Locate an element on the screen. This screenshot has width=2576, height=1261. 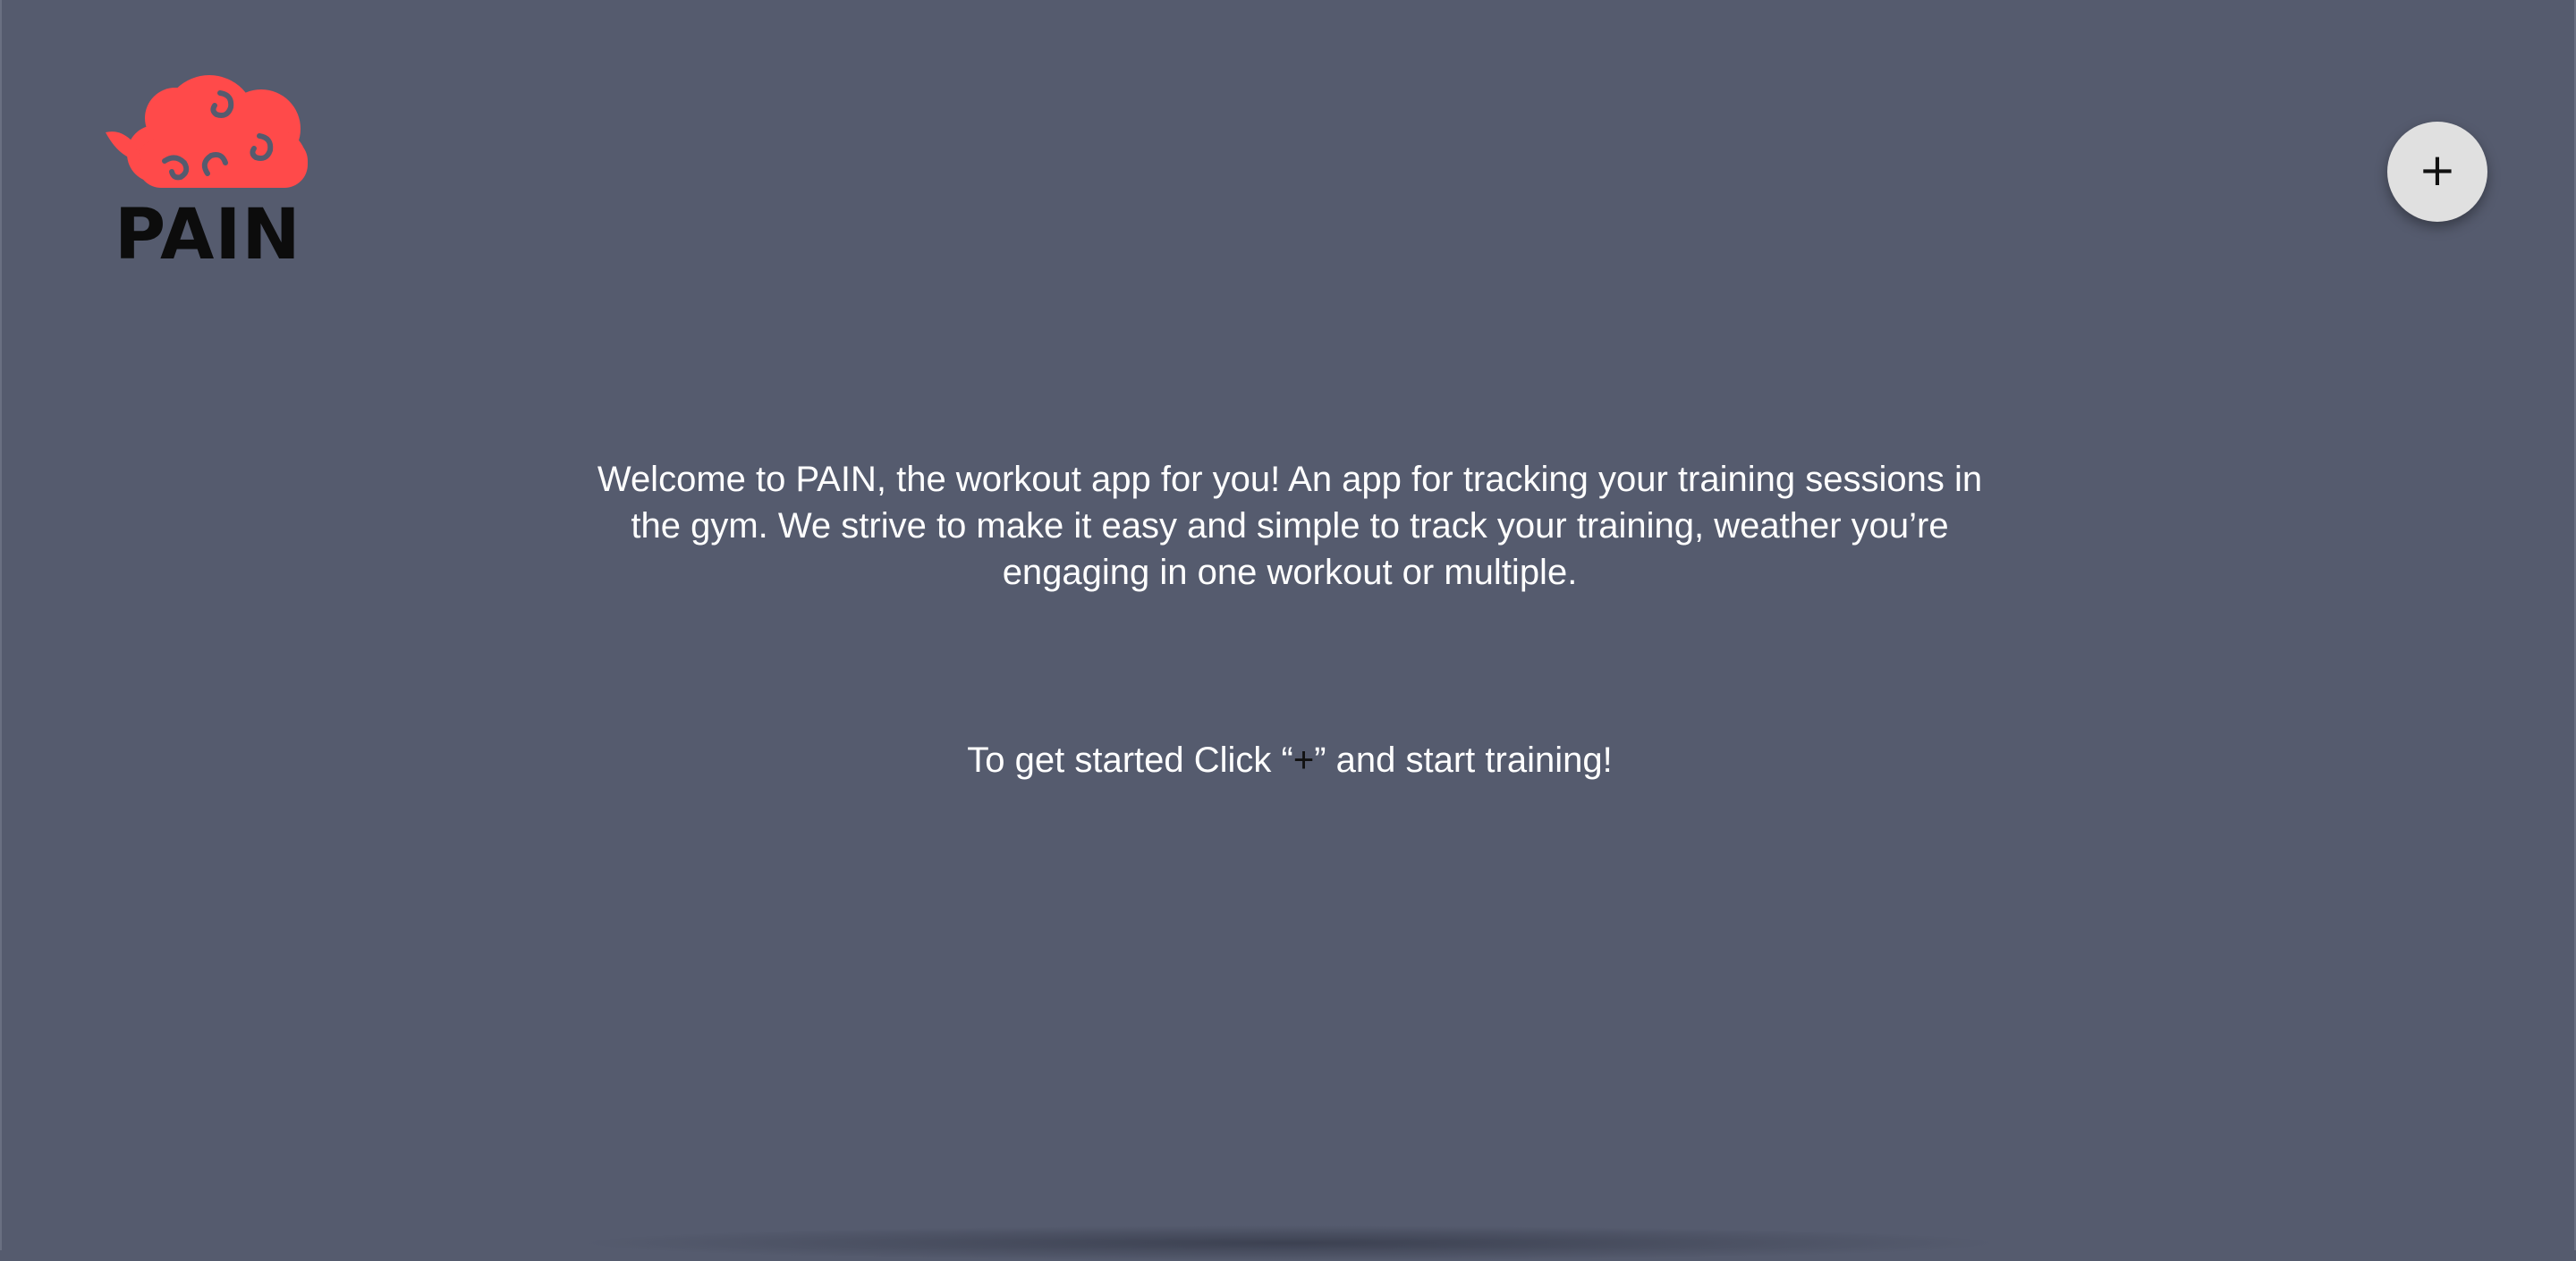
bottom-shadow is located at coordinates (1289, 1243).